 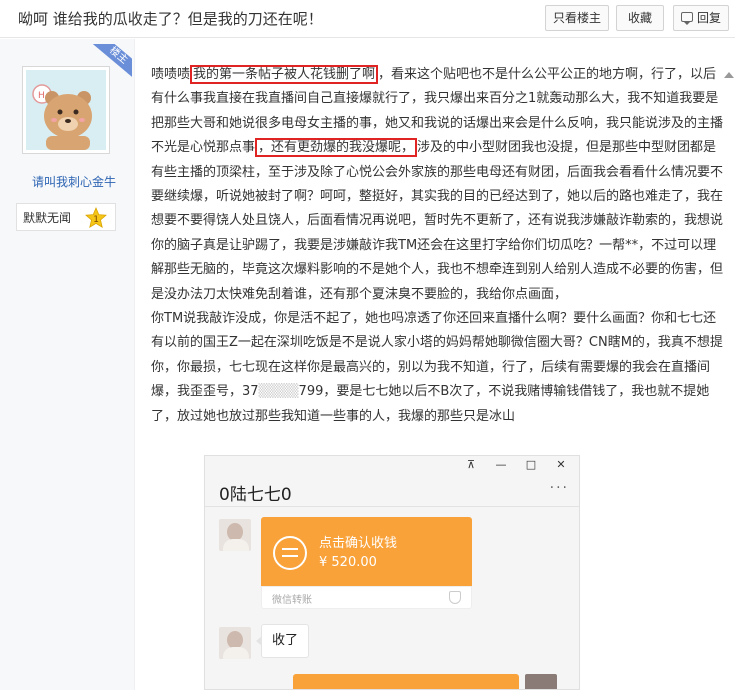 I want to click on scroll-up-arrow, so click(x=729, y=75).